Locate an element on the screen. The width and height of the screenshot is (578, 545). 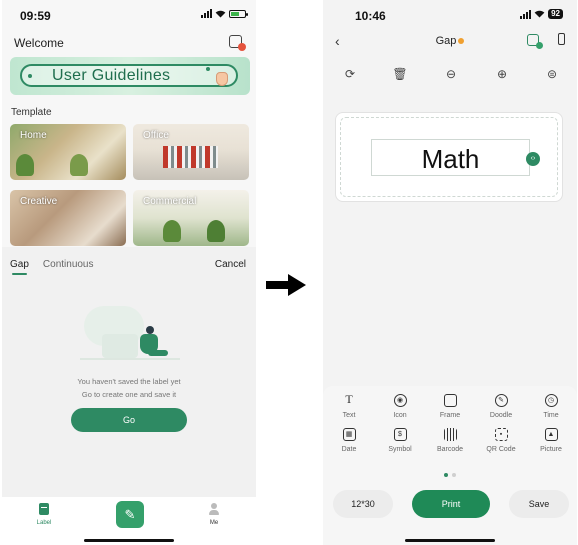
element-label: Frame is located at coordinates (450, 415).